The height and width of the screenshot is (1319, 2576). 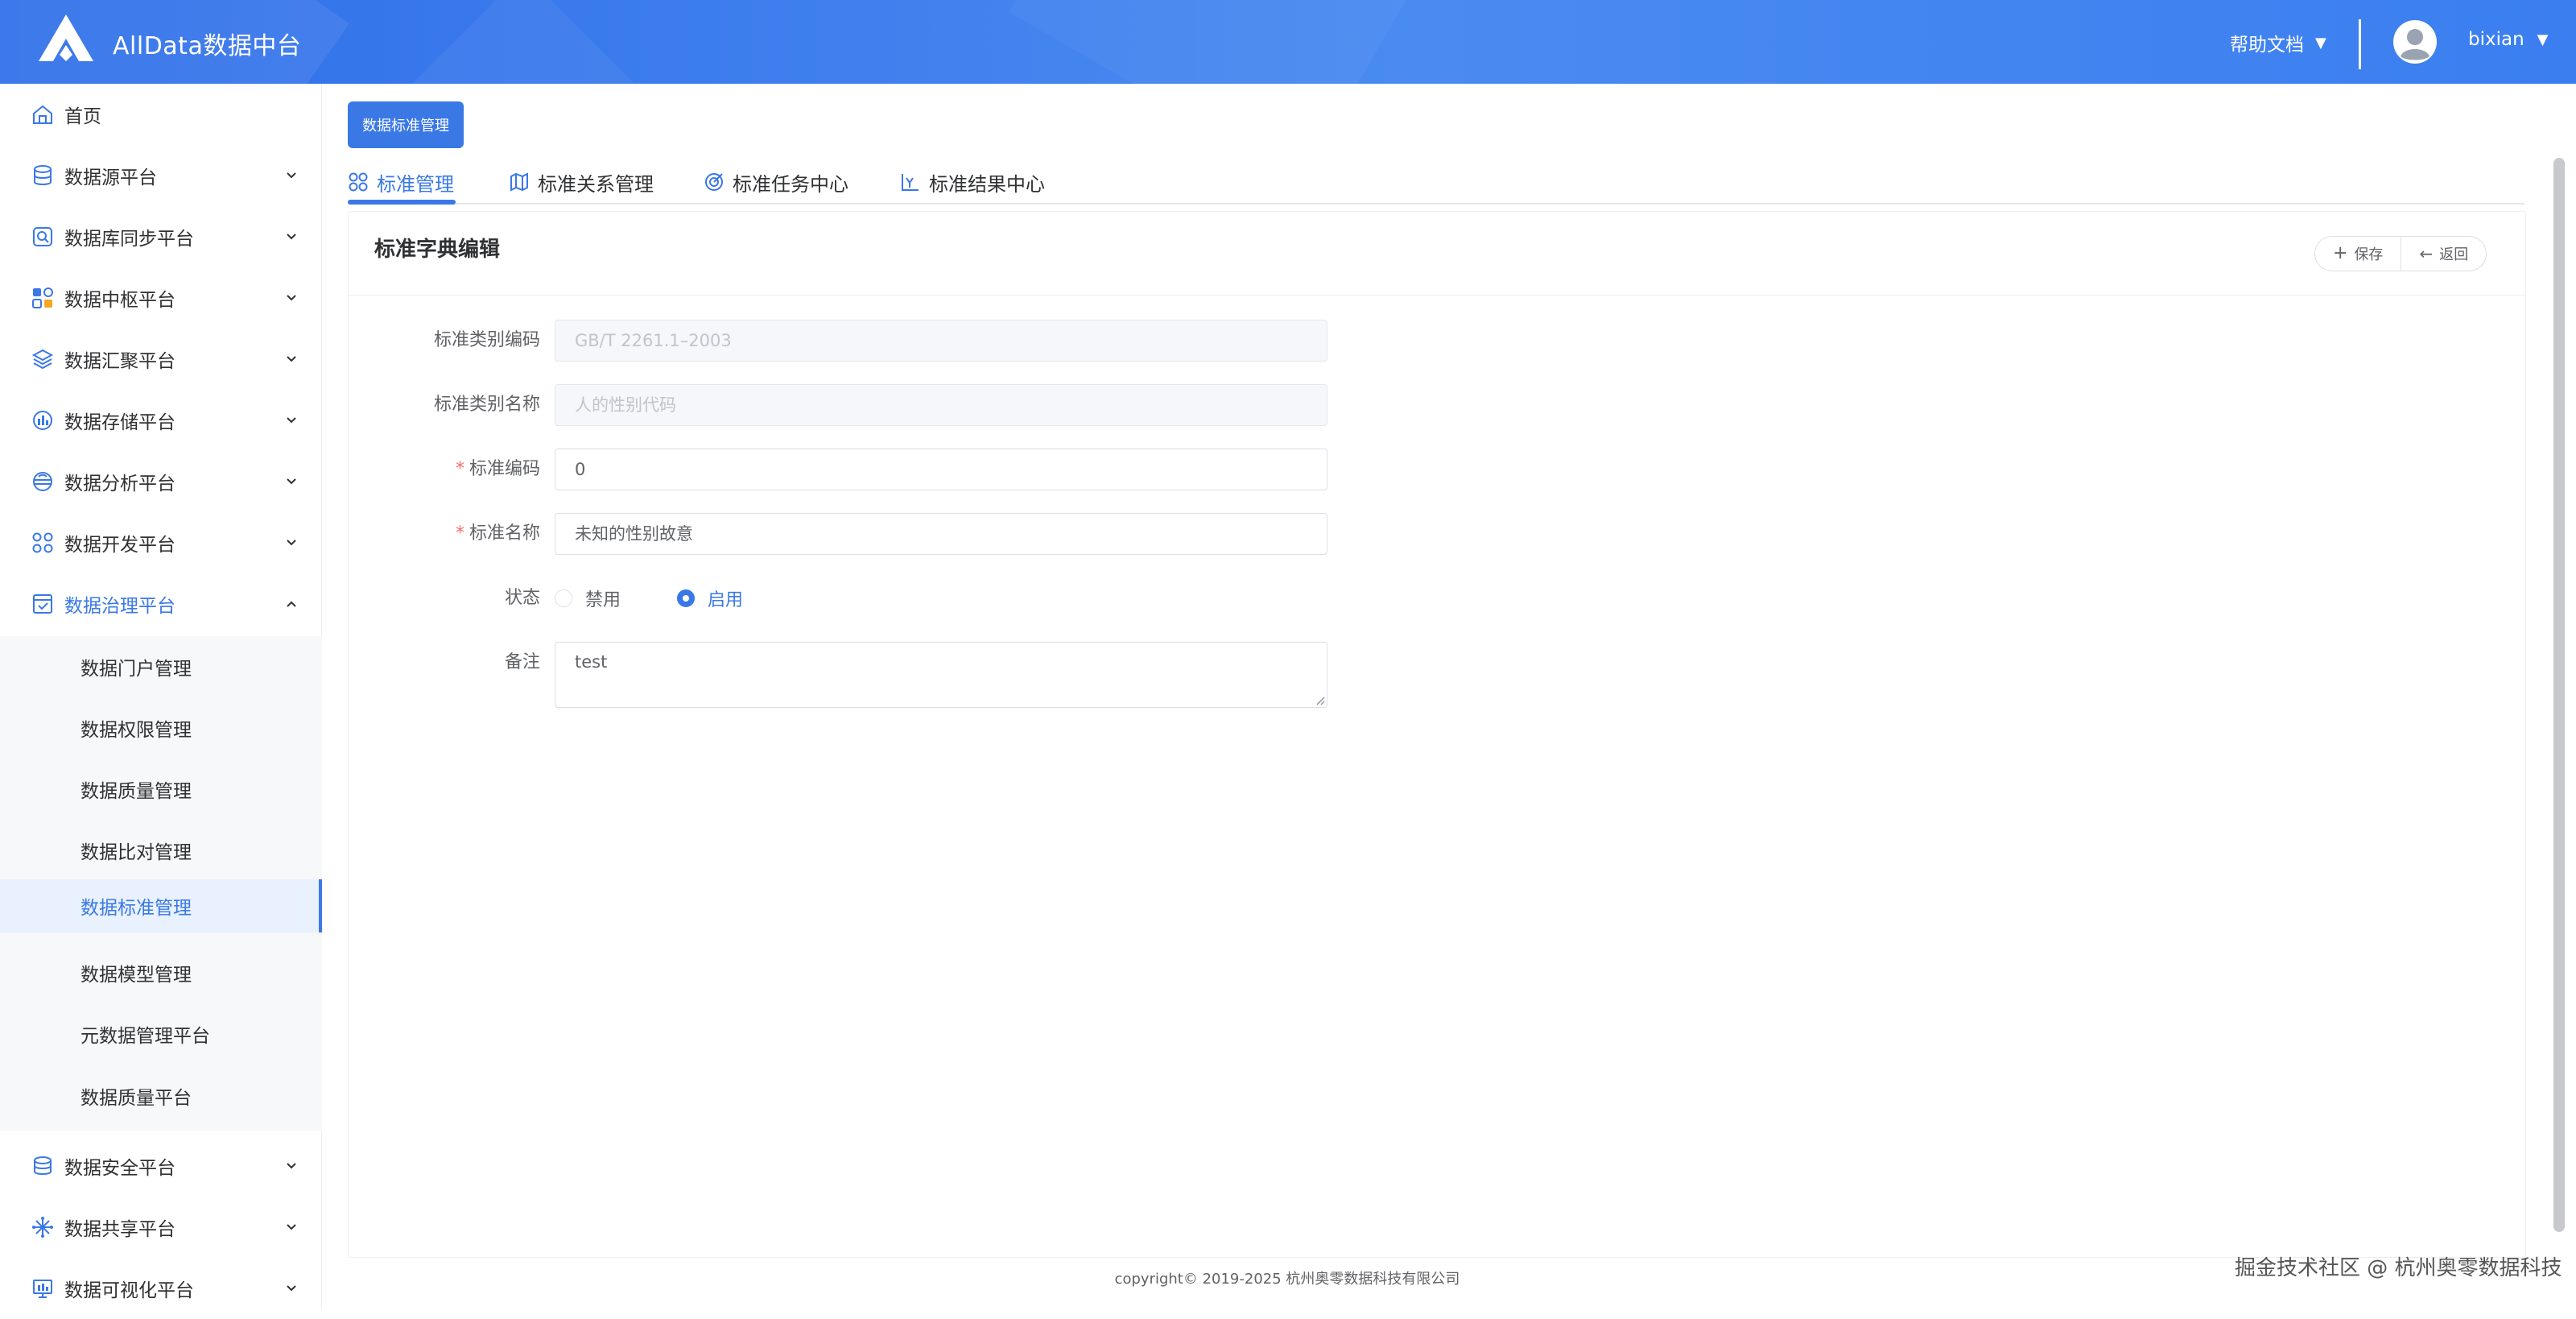 What do you see at coordinates (437, 250) in the screenshot?
I see `card-title: 标准字典编辑` at bounding box center [437, 250].